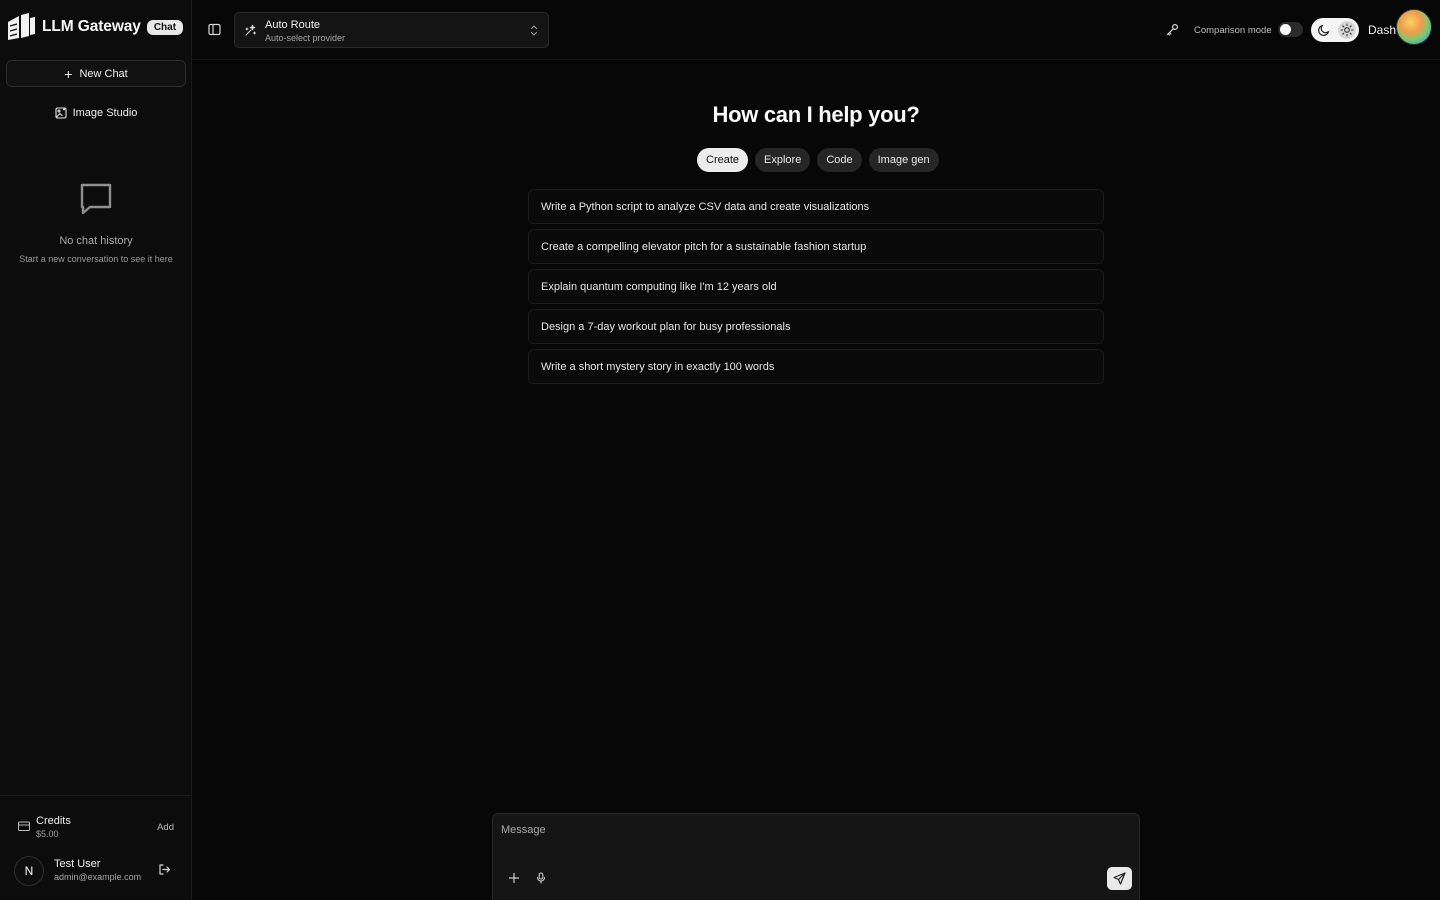  Describe the element at coordinates (783, 160) in the screenshot. I see `tab-explore: Explore` at that location.